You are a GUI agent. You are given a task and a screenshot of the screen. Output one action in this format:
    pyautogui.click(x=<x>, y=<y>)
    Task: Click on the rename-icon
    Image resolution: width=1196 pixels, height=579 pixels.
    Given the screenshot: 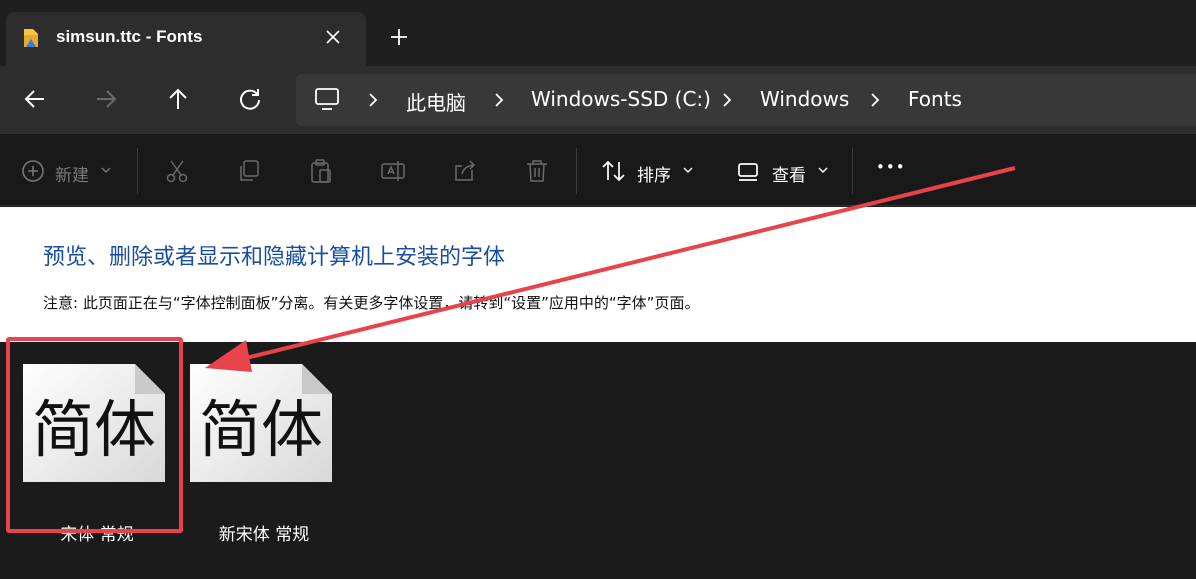 What is the action you would take?
    pyautogui.click(x=393, y=171)
    